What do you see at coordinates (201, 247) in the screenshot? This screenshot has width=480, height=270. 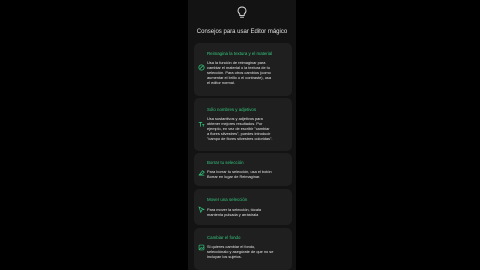 I see `background-icon` at bounding box center [201, 247].